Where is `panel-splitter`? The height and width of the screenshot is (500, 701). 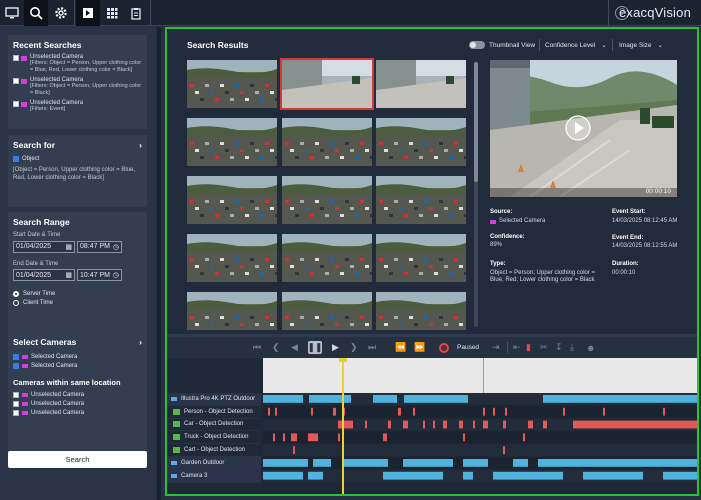 panel-splitter is located at coordinates (159, 263).